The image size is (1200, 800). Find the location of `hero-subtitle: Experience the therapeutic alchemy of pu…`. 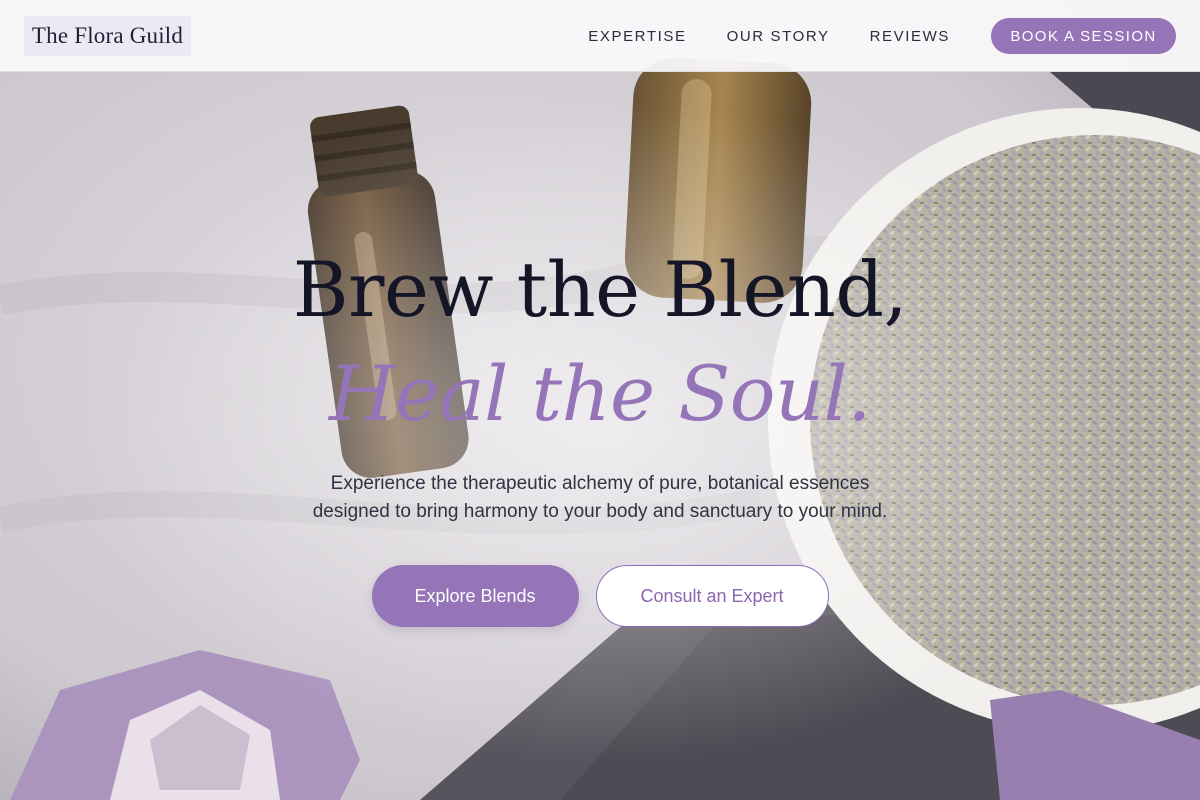

hero-subtitle: Experience the therapeutic alchemy of pu… is located at coordinates (600, 498).